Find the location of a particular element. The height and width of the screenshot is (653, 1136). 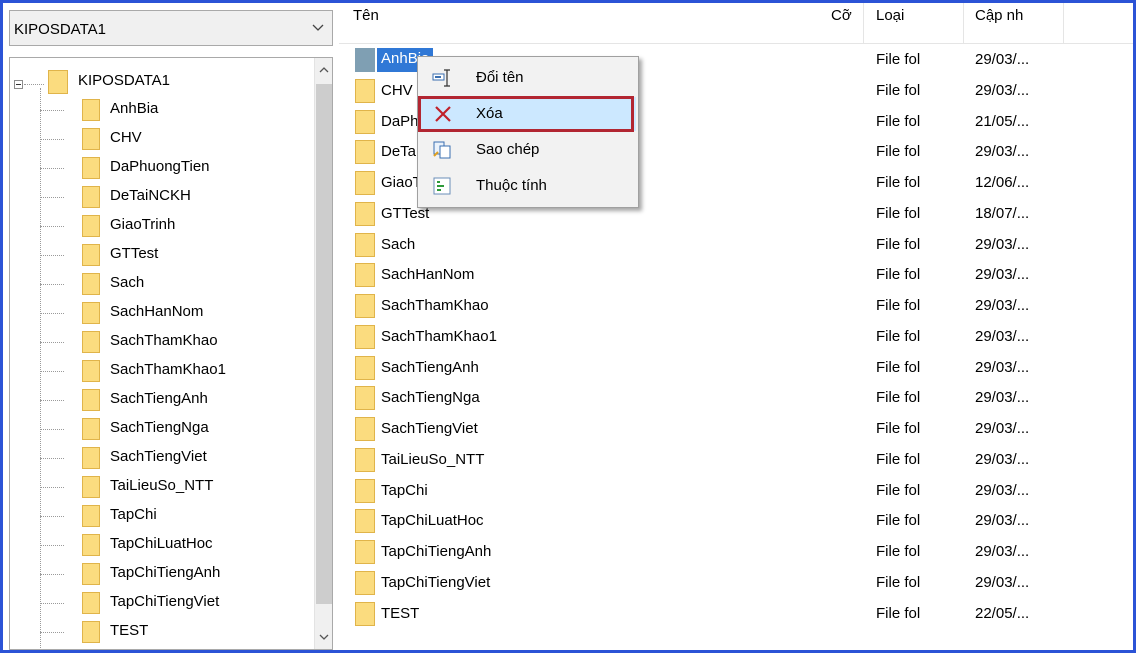

menu-item-copy: Sao chép is located at coordinates (528, 150).